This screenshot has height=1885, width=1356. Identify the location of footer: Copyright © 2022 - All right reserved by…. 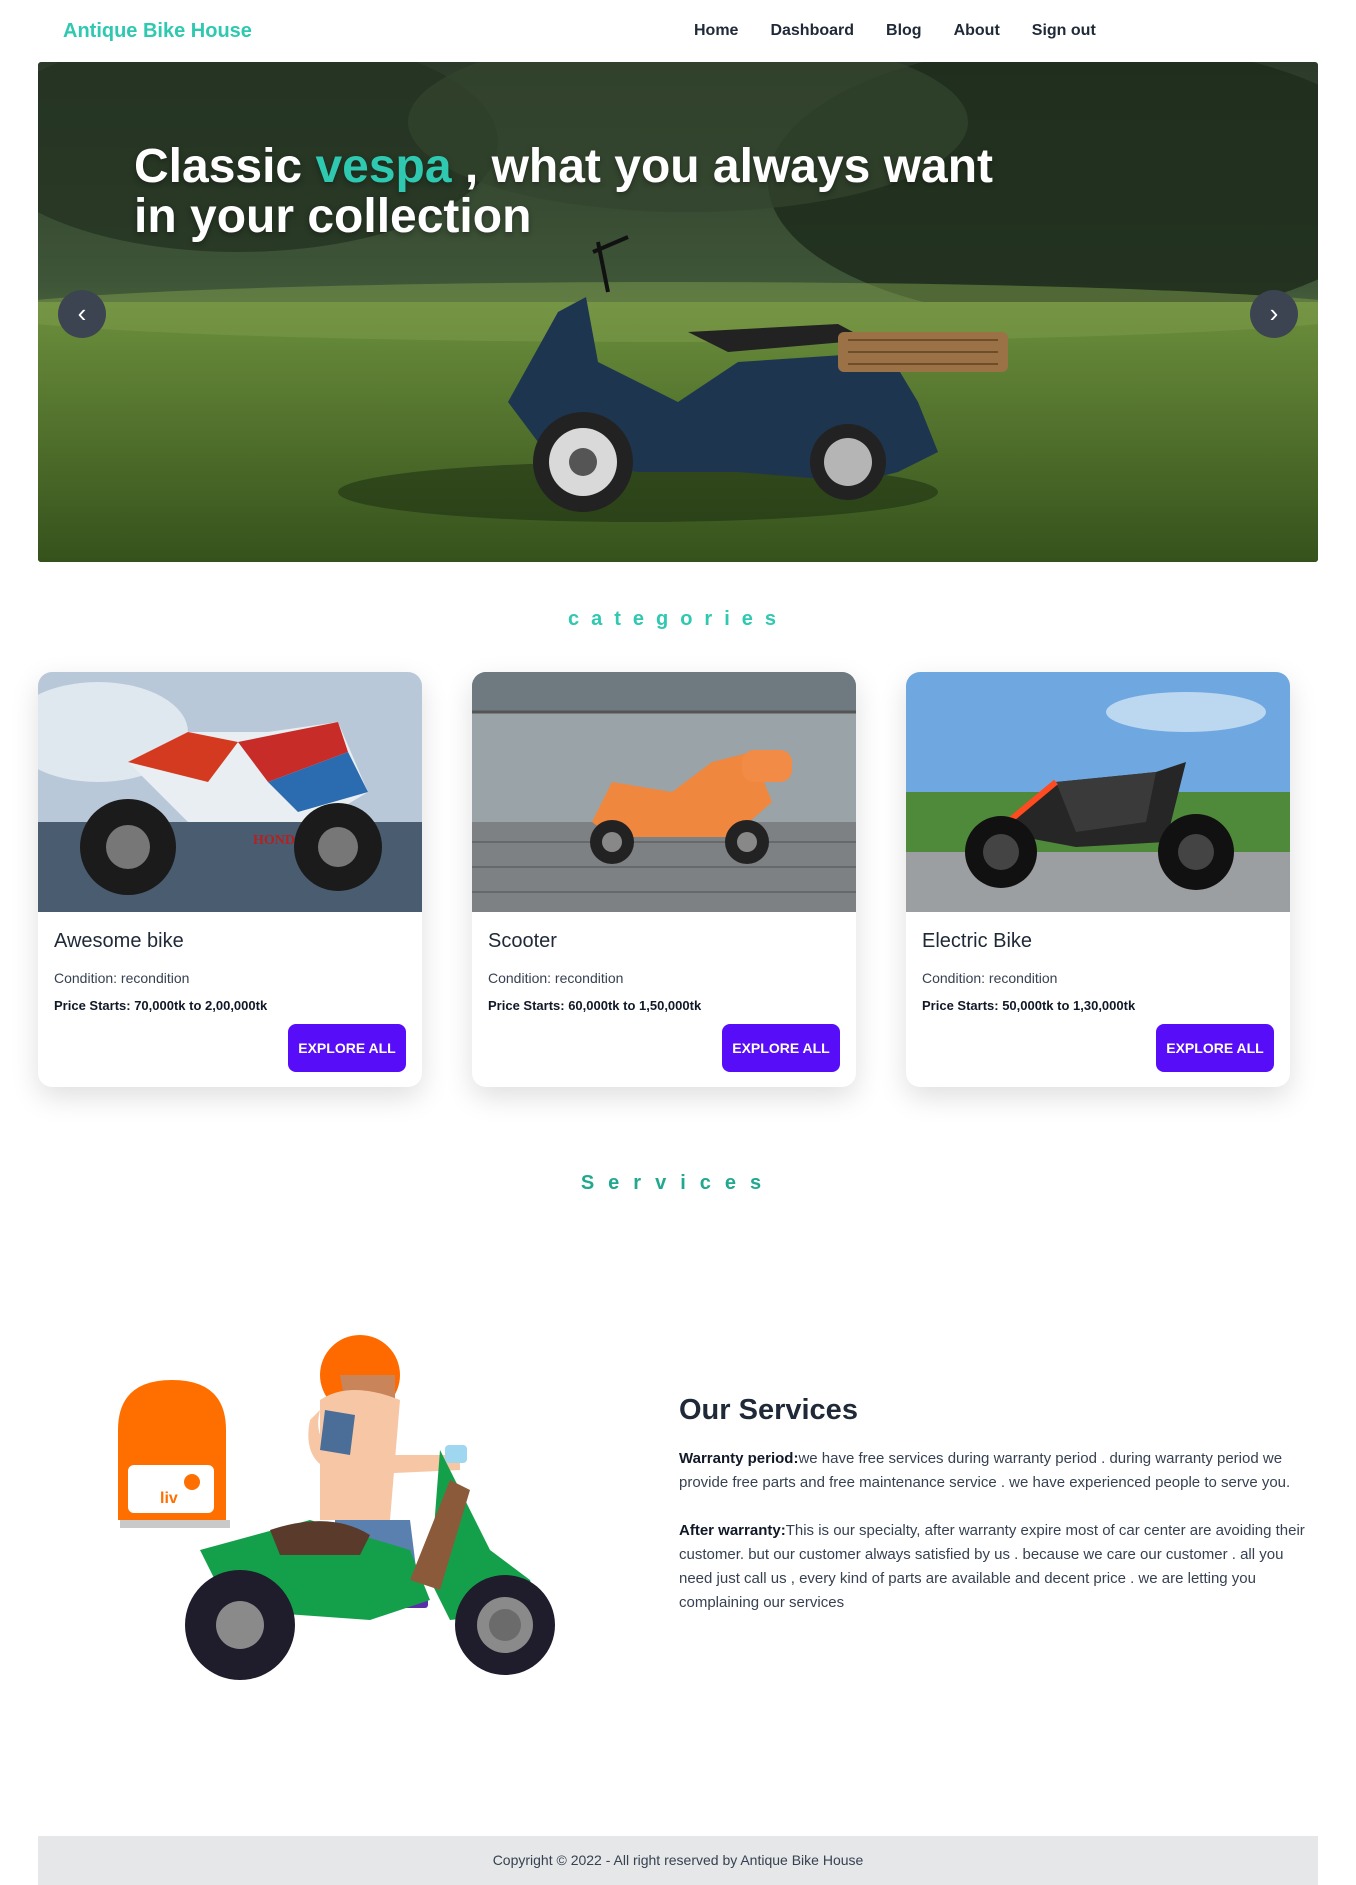
(678, 1860).